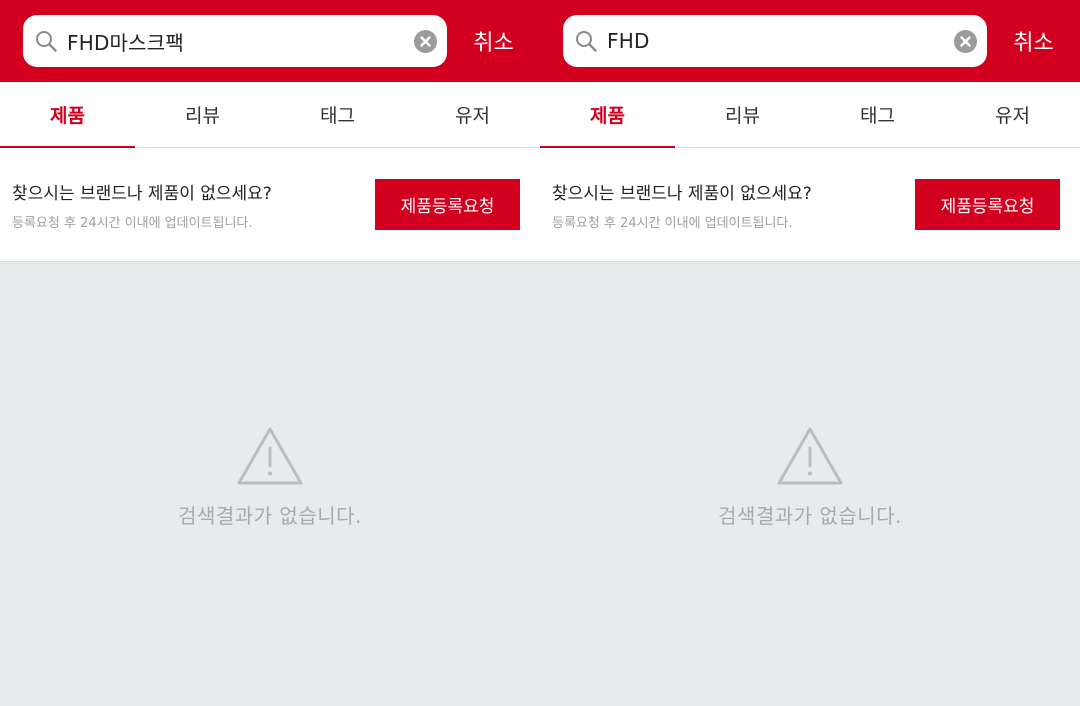 The width and height of the screenshot is (1080, 706). I want to click on search-input: FHD, so click(775, 41).